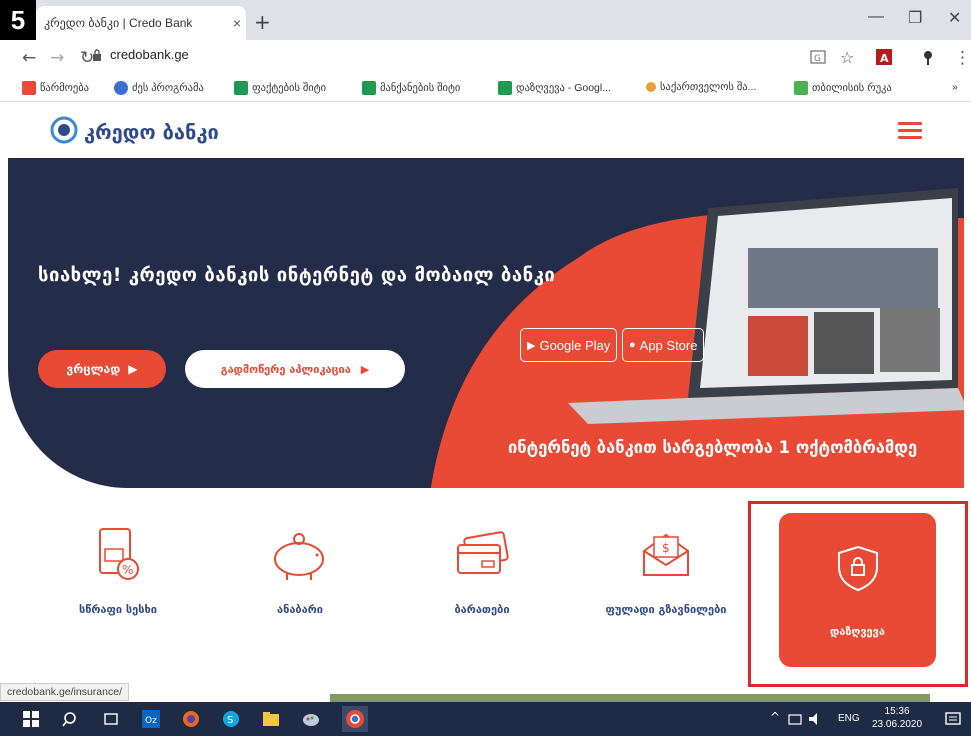  I want to click on service-deposit: ანაბარი, so click(300, 570).